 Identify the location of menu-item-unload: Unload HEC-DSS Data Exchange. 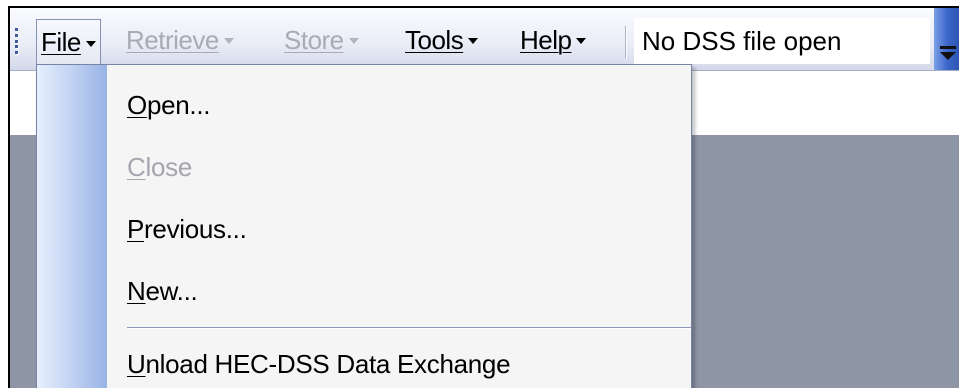
(319, 364).